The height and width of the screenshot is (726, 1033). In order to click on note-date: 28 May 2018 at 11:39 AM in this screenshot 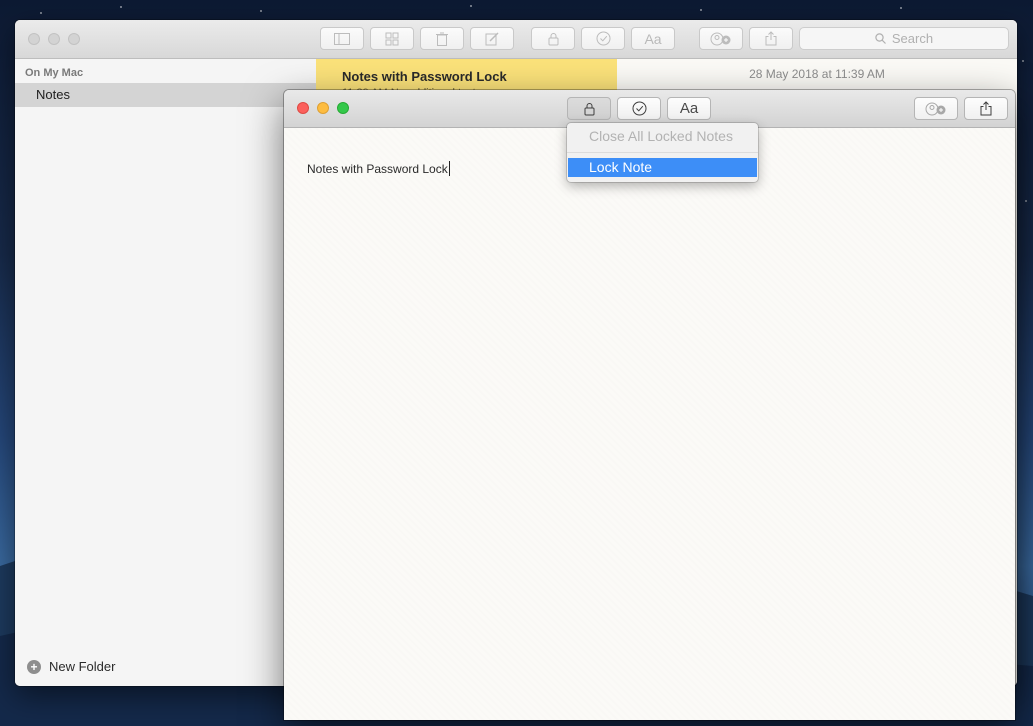, I will do `click(817, 74)`.